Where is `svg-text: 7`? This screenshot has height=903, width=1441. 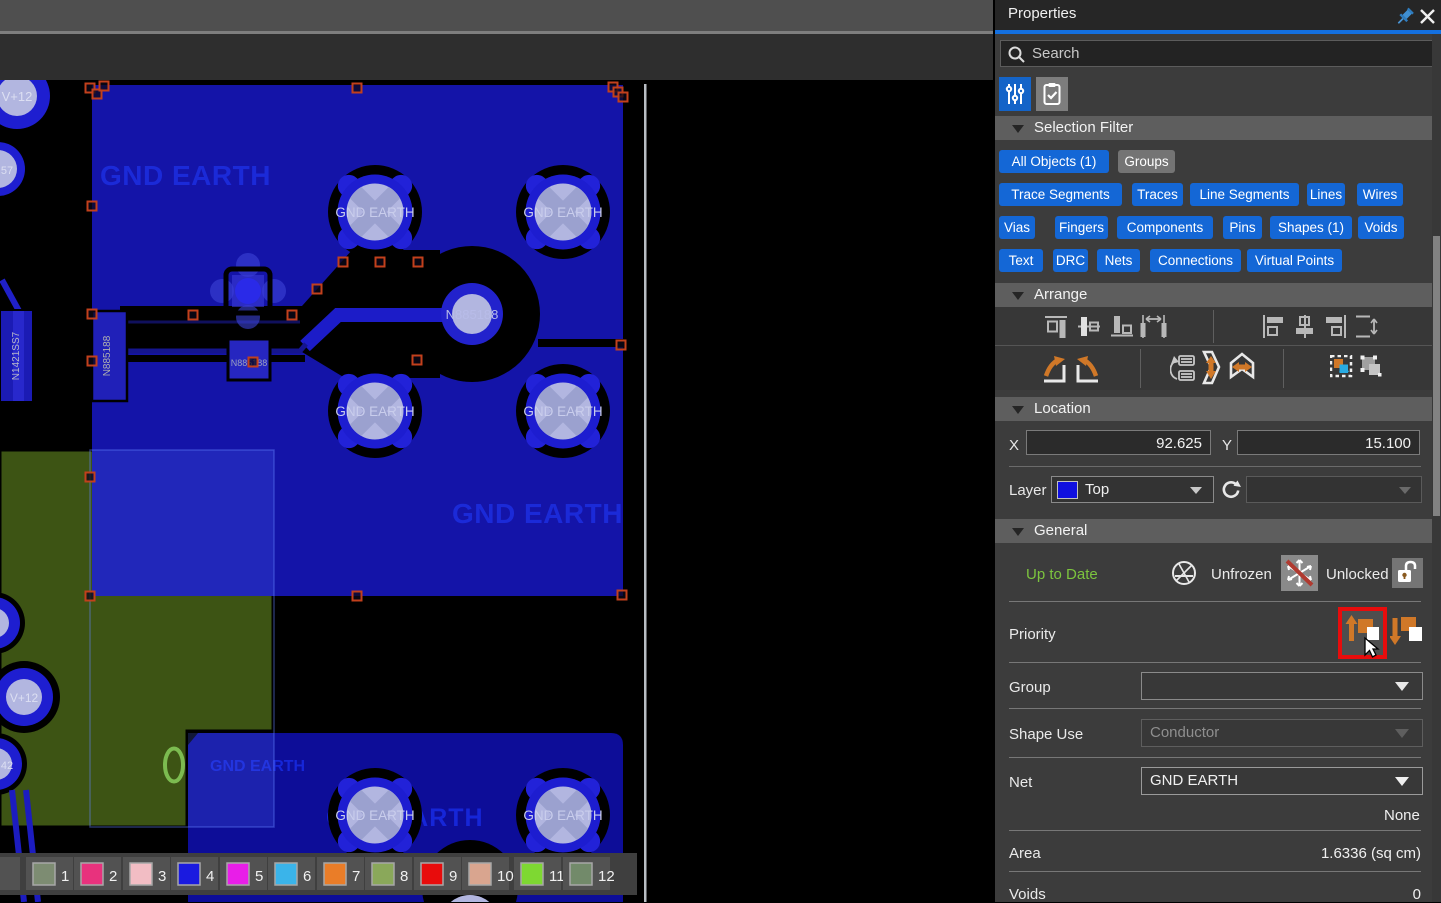 svg-text: 7 is located at coordinates (356, 876).